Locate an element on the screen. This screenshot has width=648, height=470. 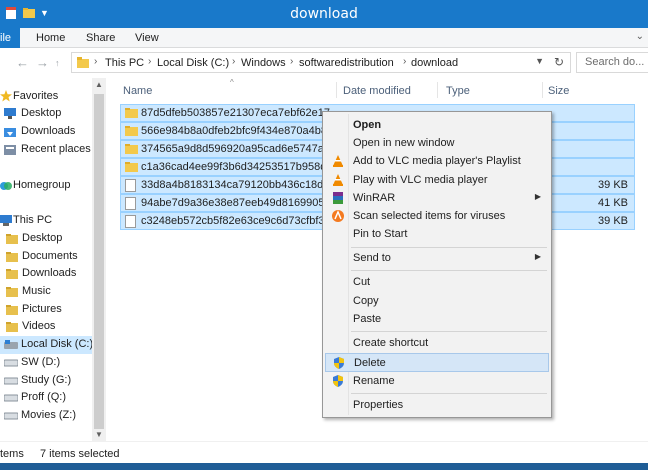
scroll-up-icon: ▲ is located at coordinates (99, 84).